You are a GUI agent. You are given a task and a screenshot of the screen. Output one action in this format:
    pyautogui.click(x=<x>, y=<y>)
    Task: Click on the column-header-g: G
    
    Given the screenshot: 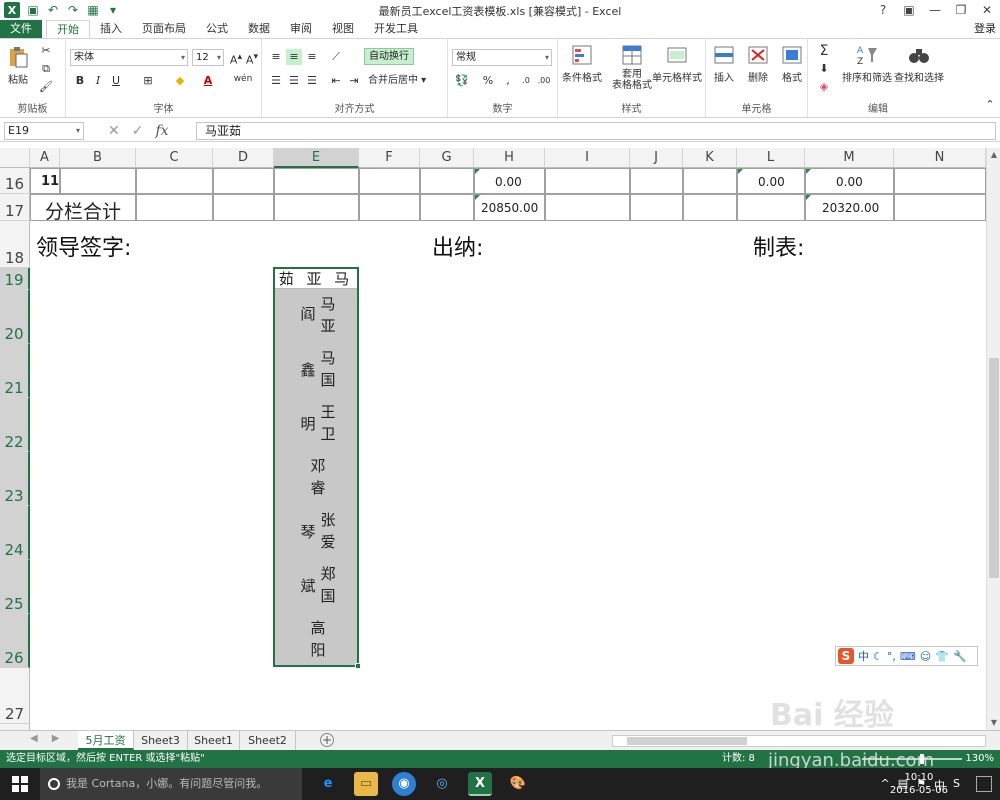 What is the action you would take?
    pyautogui.click(x=447, y=158)
    